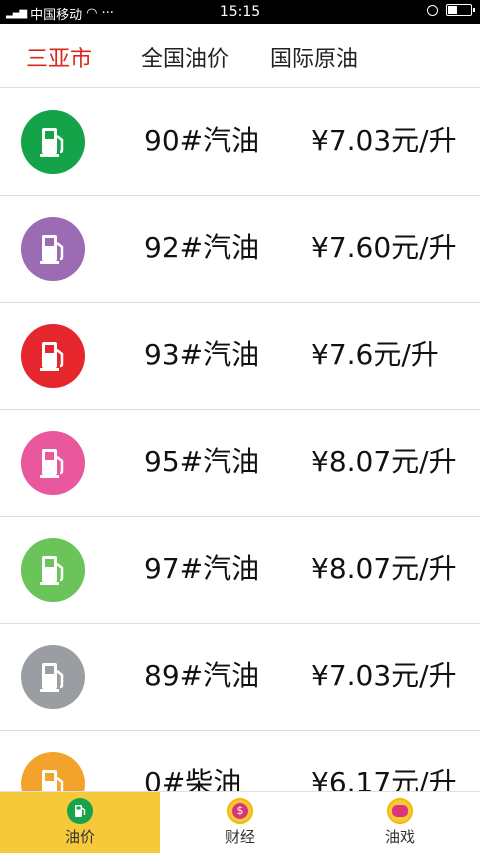  I want to click on nav-item-game: 油戏, so click(400, 822).